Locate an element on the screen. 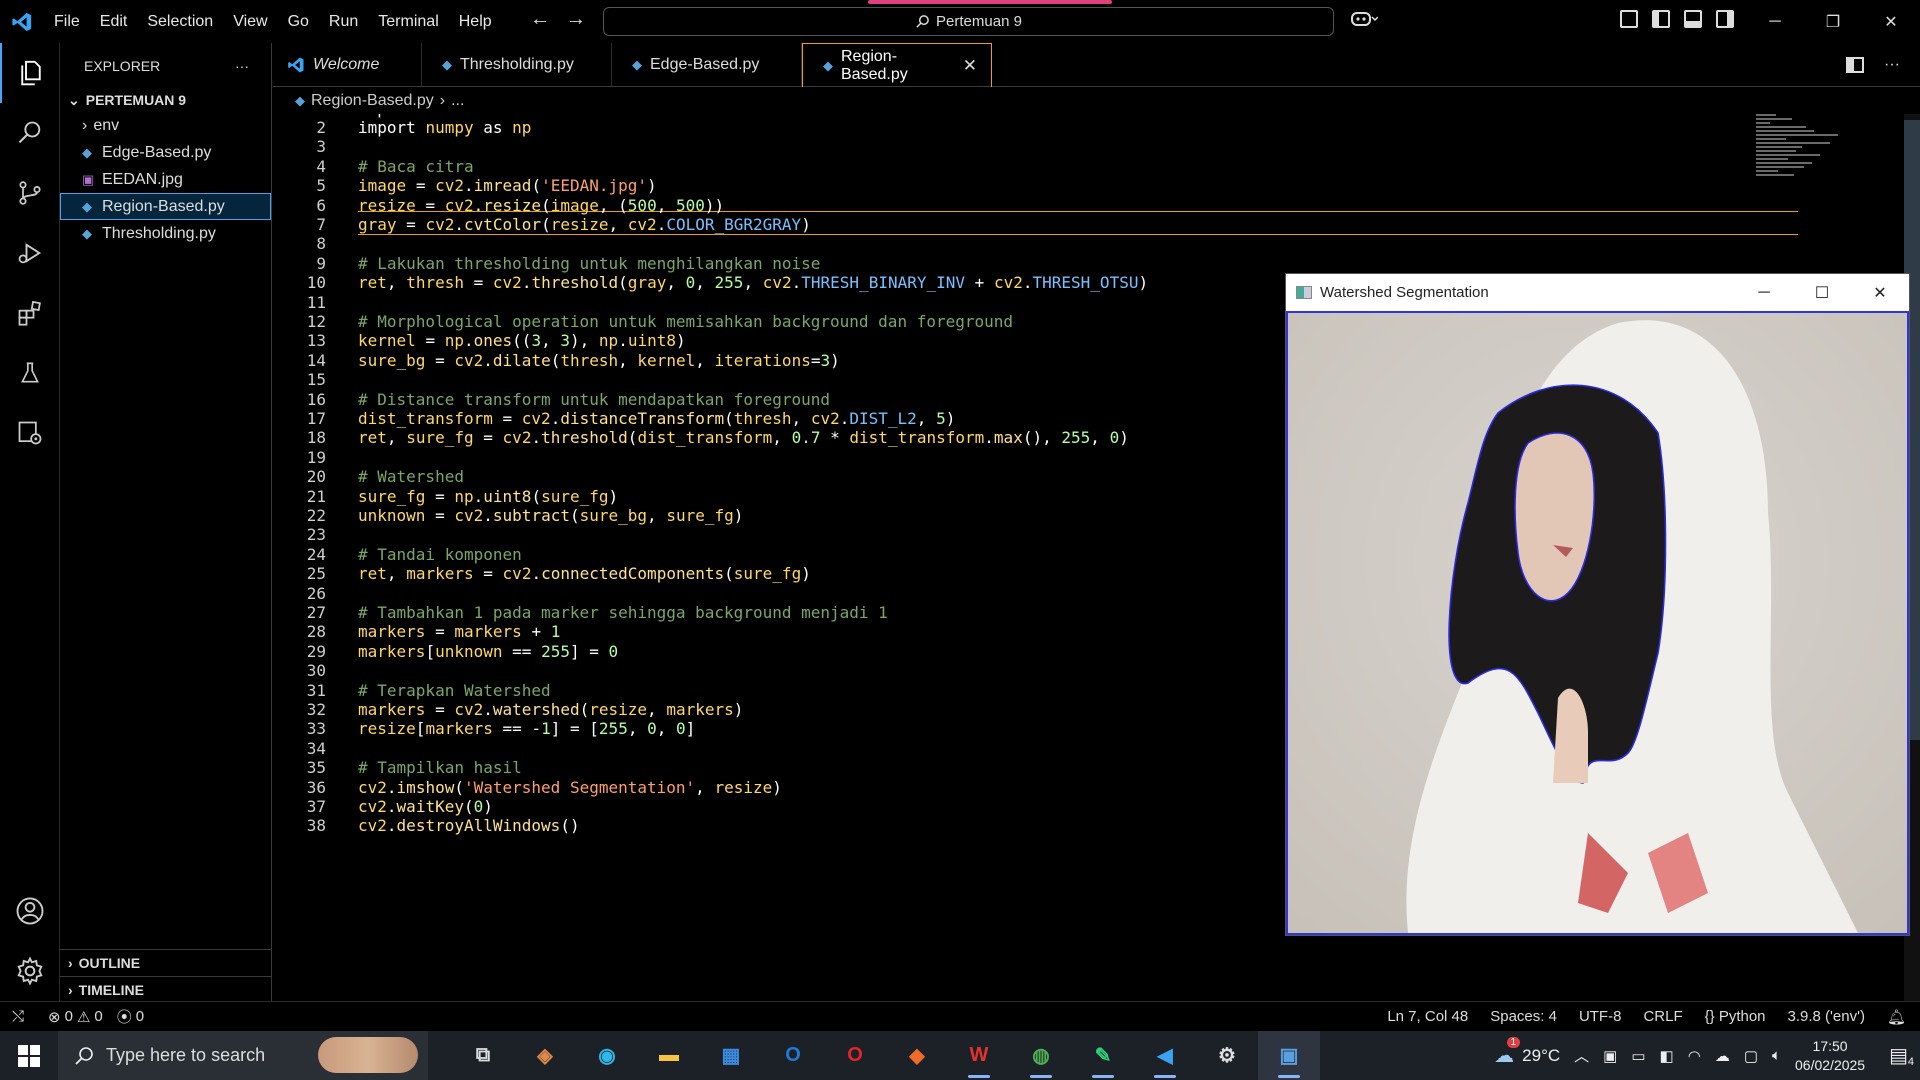 The width and height of the screenshot is (1920, 1080). brave-icon: ◆ is located at coordinates (917, 1055).